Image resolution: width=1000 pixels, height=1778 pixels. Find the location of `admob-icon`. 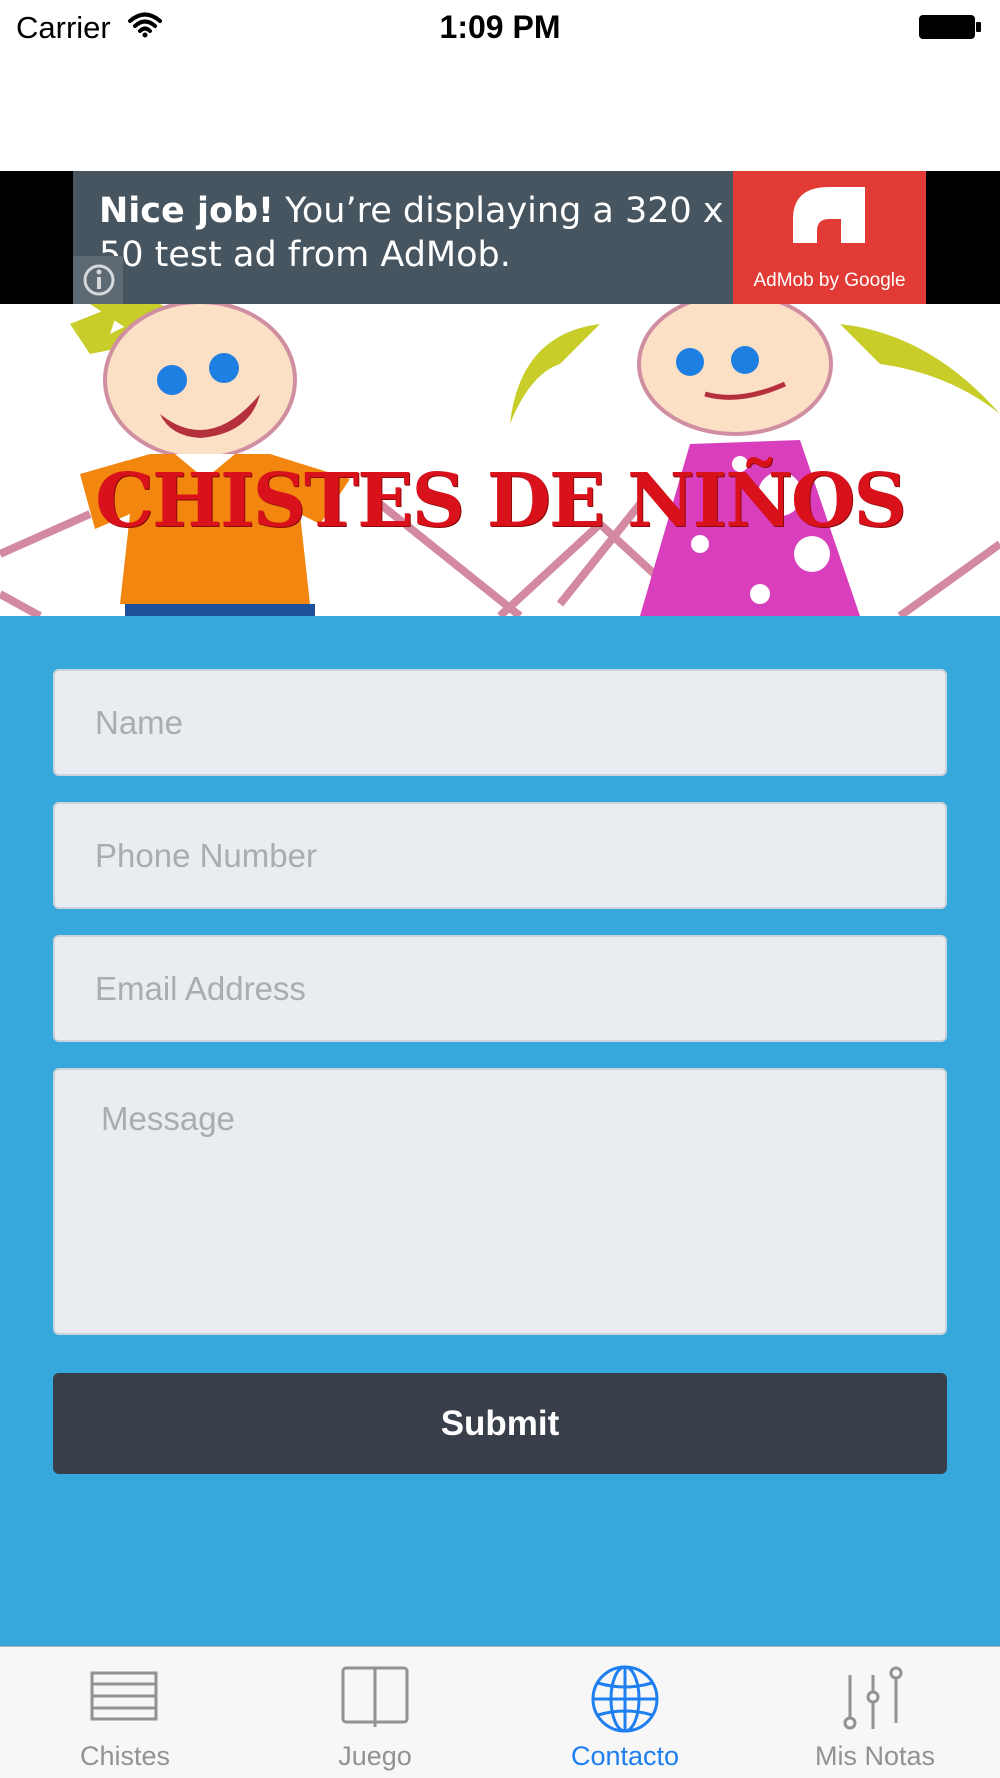

admob-icon is located at coordinates (829, 215).